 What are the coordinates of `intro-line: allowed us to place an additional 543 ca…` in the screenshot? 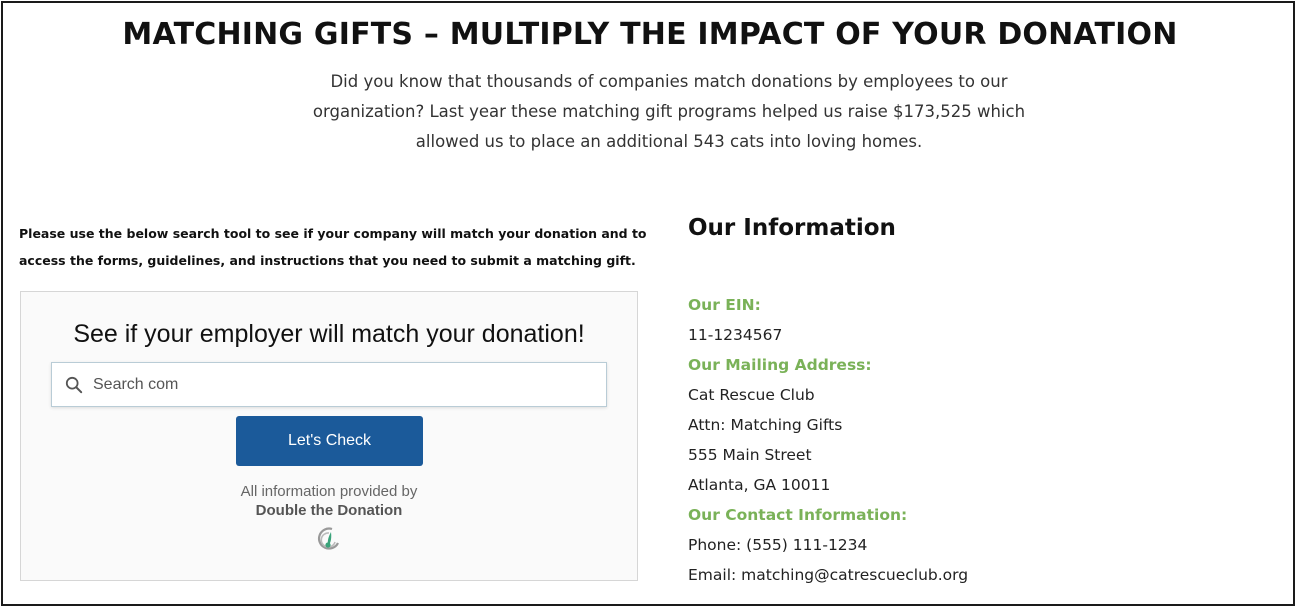 It's located at (669, 141).